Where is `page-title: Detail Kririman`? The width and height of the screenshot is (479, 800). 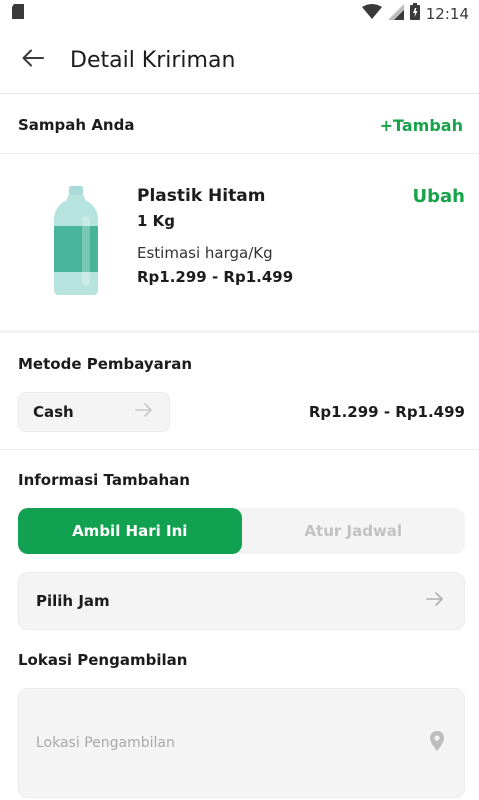
page-title: Detail Kririman is located at coordinates (153, 60).